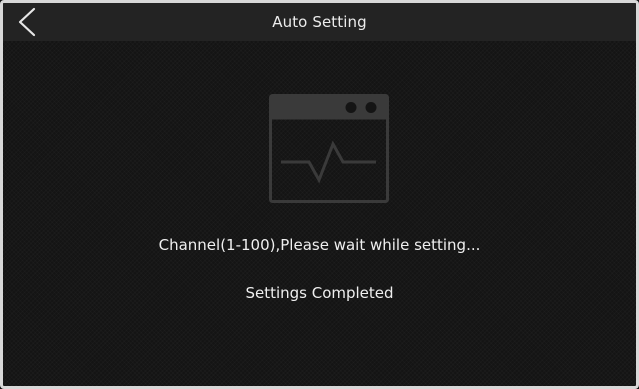  I want to click on window-waveform-icon, so click(329, 148).